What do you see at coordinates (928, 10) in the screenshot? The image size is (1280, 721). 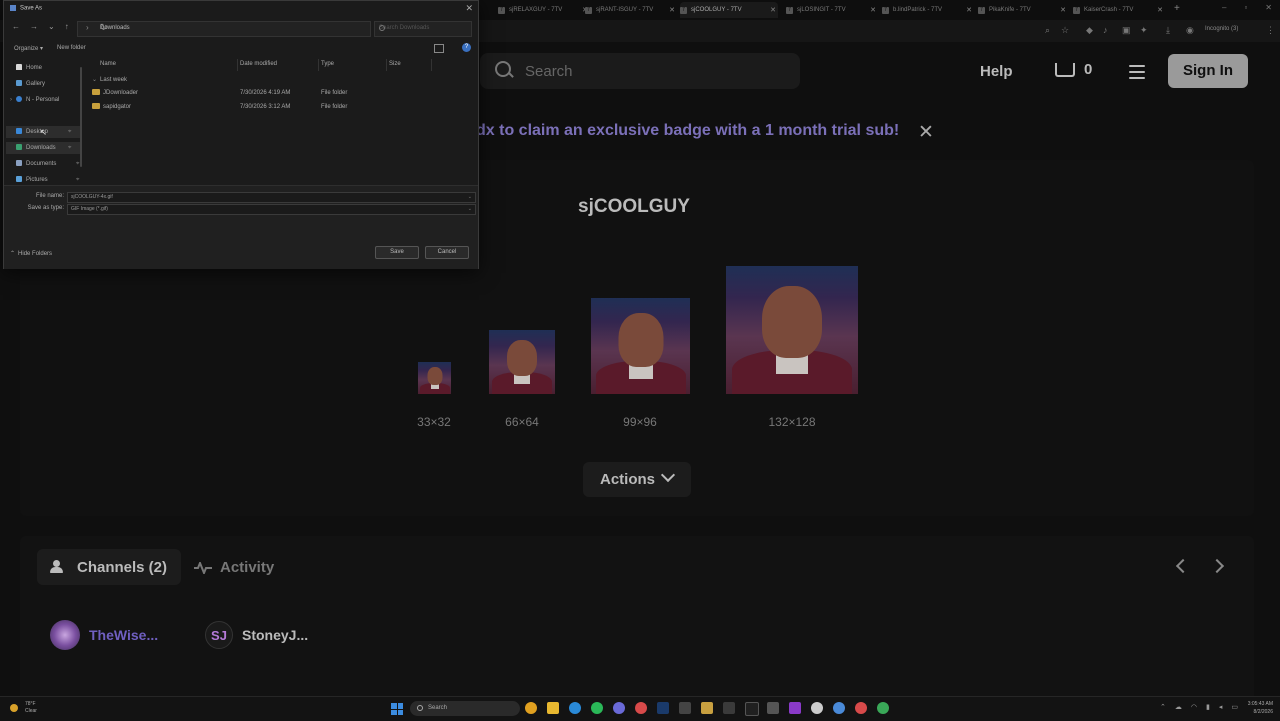 I see `browser-tab: 7 b.lindPatrick - 7TV ✕` at bounding box center [928, 10].